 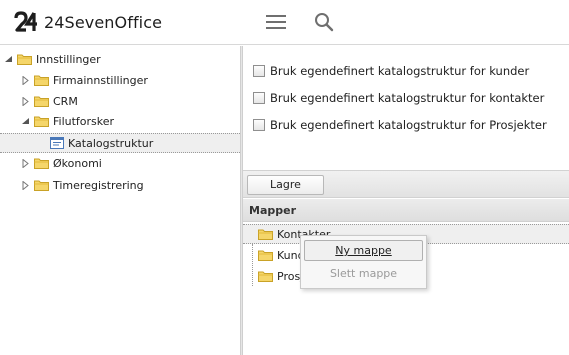 I want to click on logo: 24SevenOffice, so click(x=88, y=22).